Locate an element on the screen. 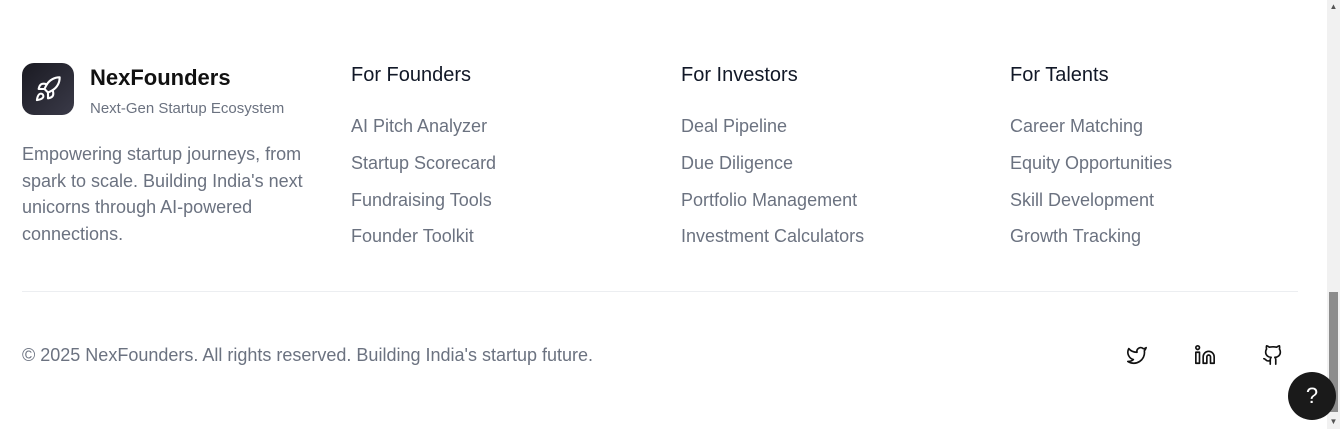  help-button: ? is located at coordinates (1312, 396).